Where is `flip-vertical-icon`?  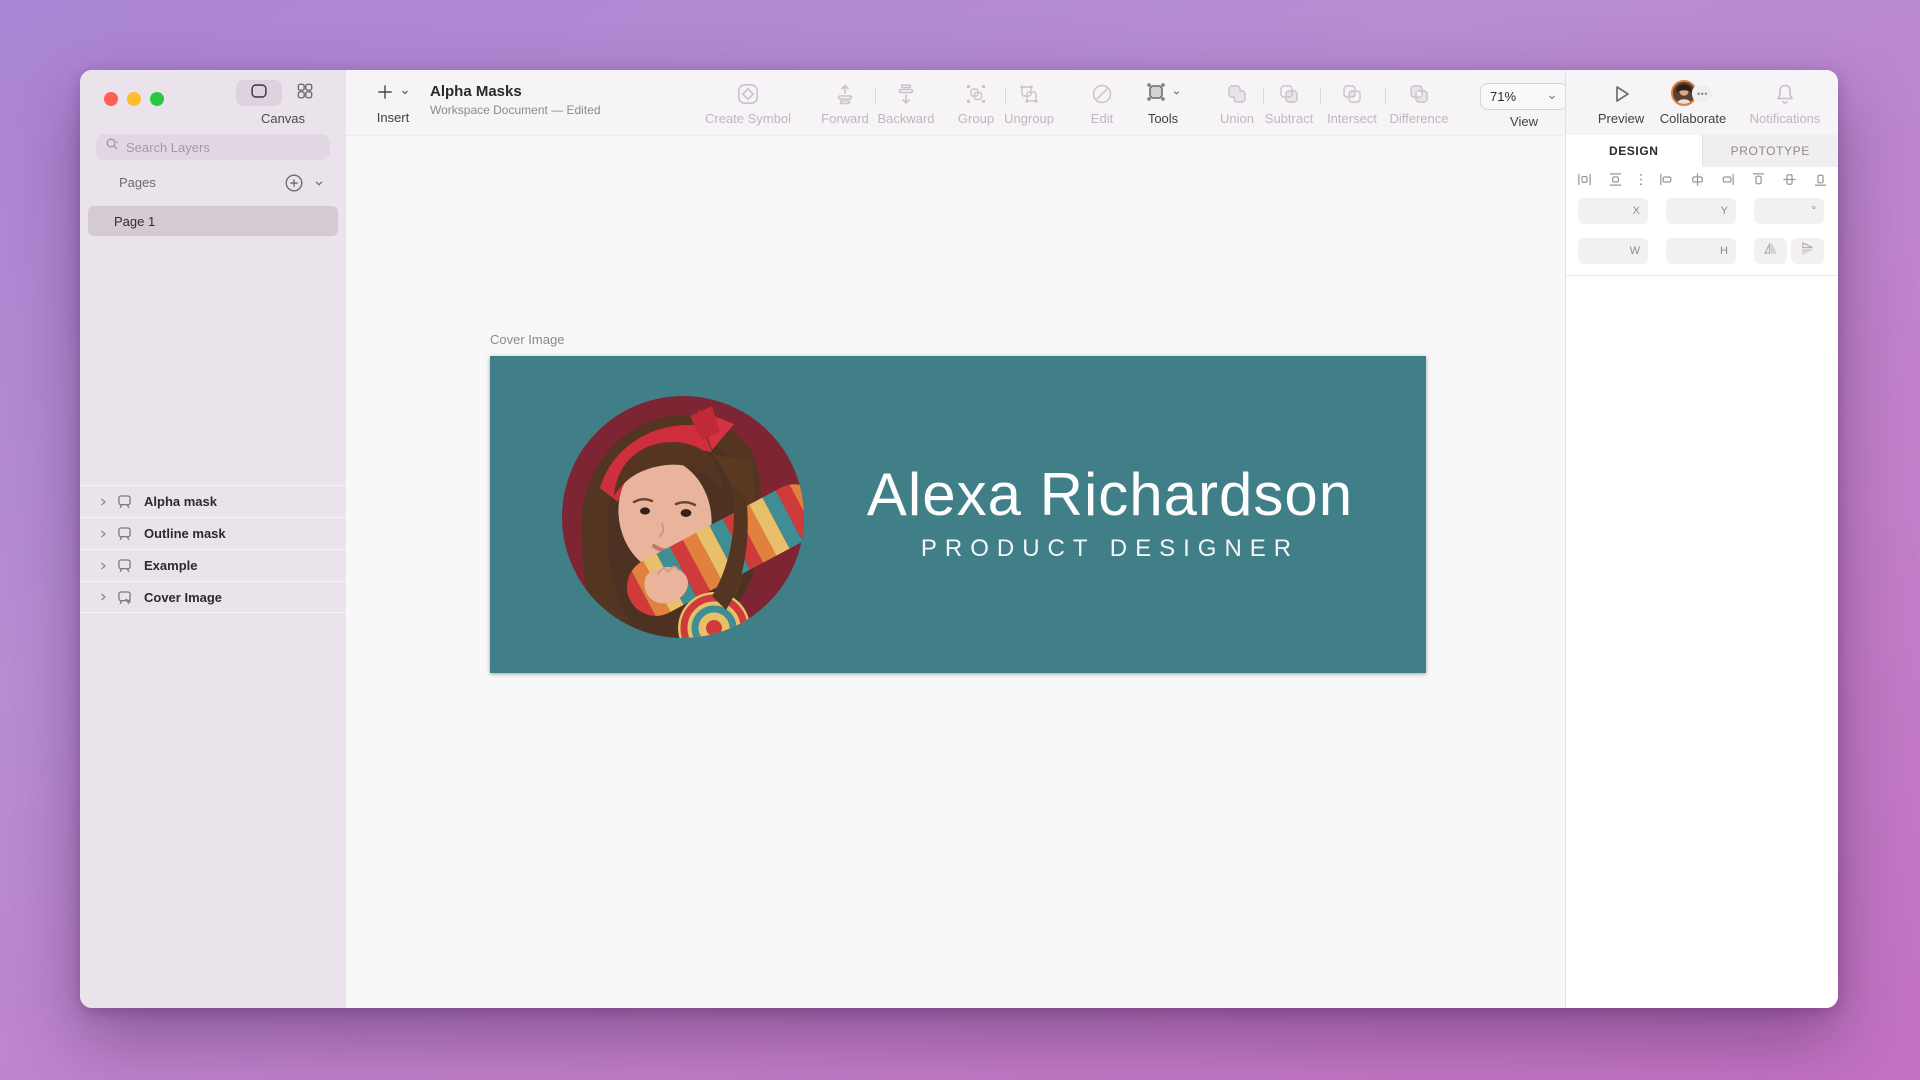 flip-vertical-icon is located at coordinates (1807, 251).